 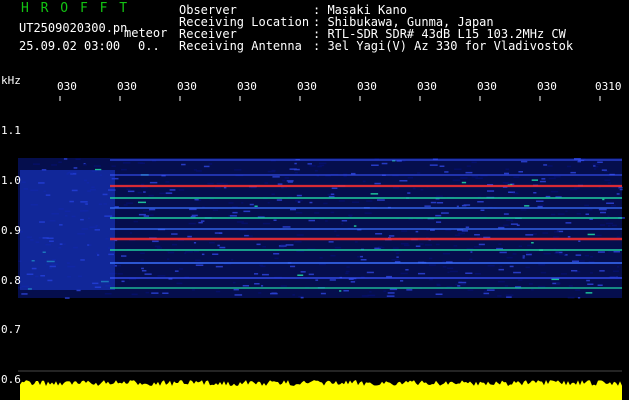 I want to click on date-time: 25.09.02 03:00, so click(x=70, y=46).